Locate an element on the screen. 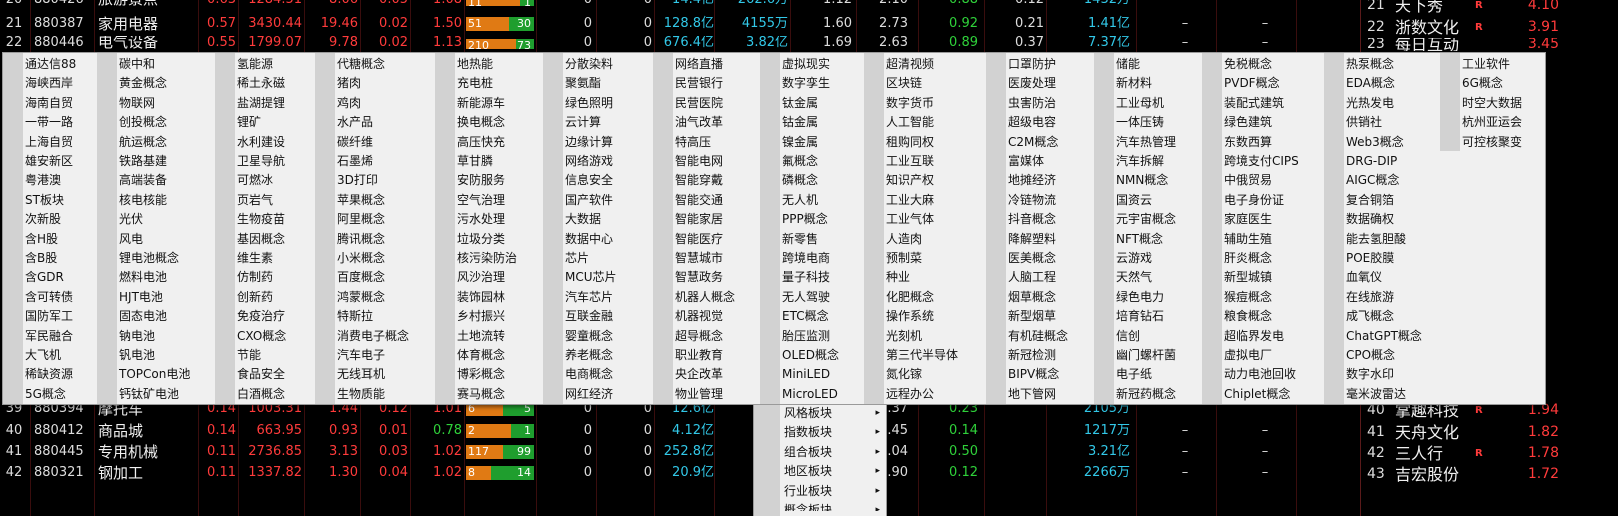 This screenshot has height=516, width=1618. concept-menu-item: 血氧仪 is located at coordinates (1364, 277).